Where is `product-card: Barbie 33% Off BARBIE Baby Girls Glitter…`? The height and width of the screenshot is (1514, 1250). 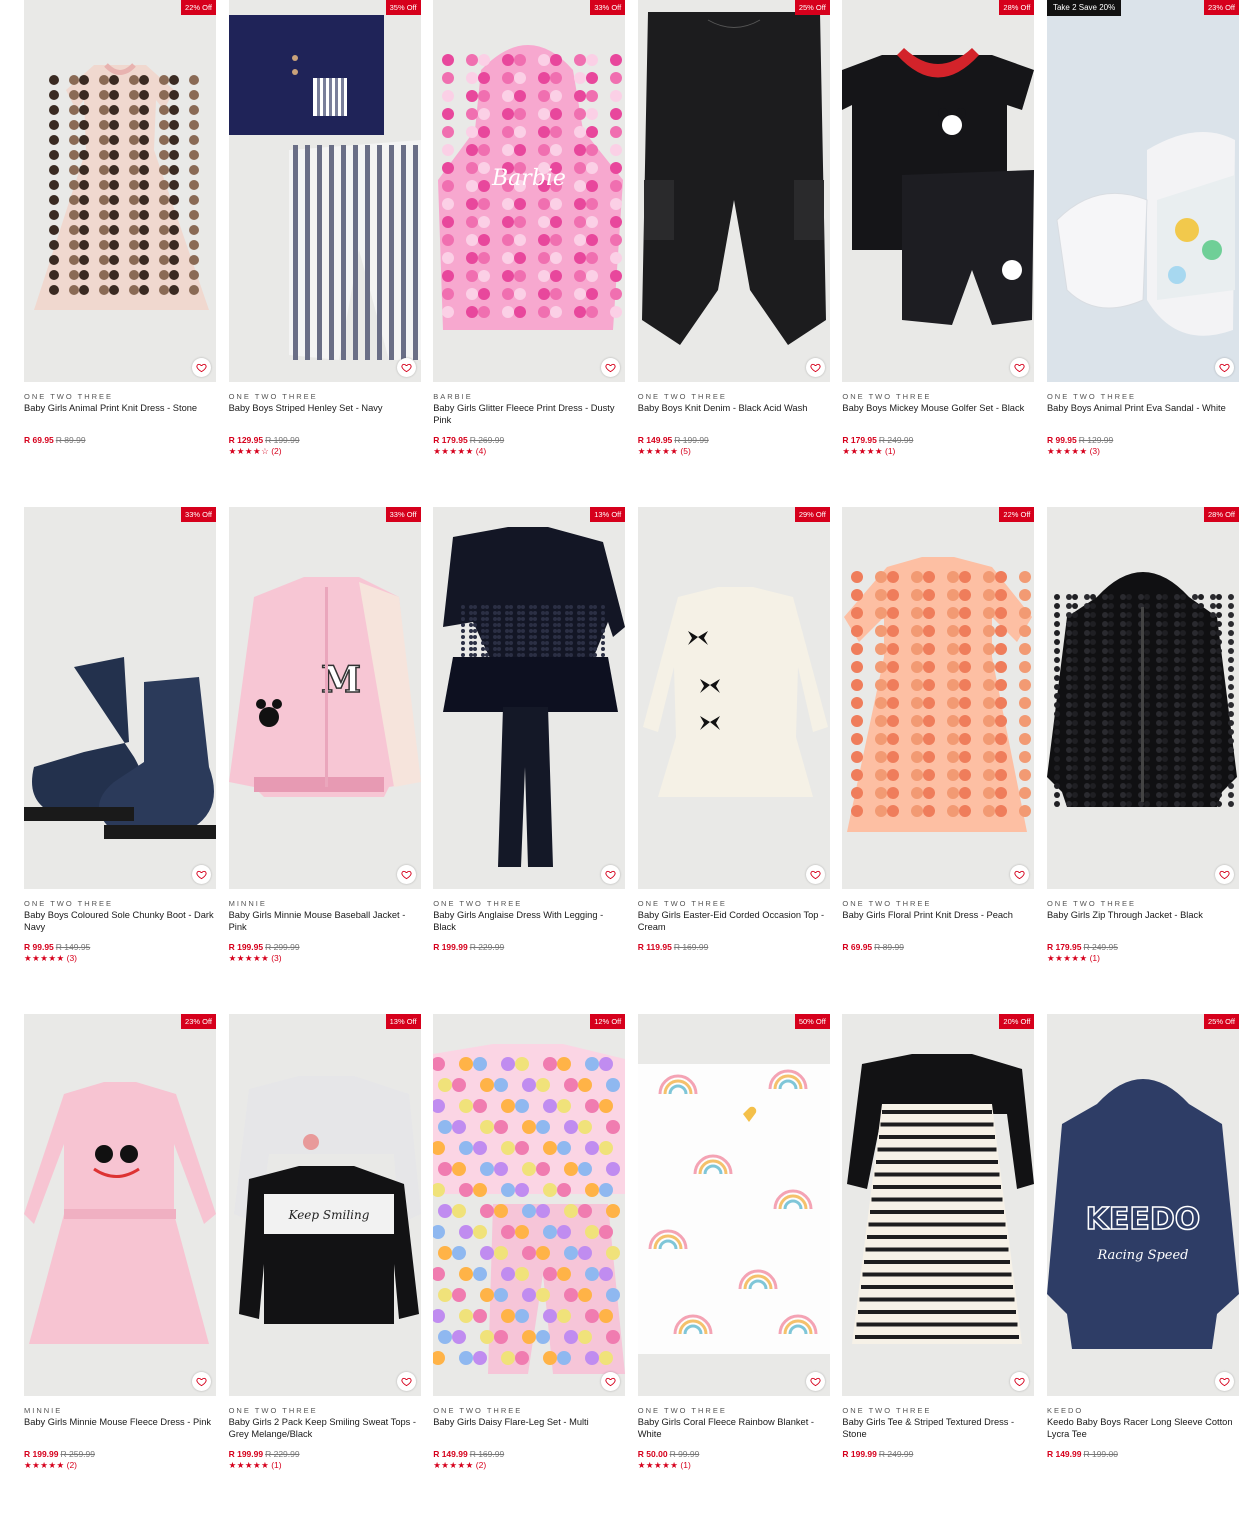
product-card: Barbie 33% Off BARBIE Baby Girls Glitter… is located at coordinates (529, 253).